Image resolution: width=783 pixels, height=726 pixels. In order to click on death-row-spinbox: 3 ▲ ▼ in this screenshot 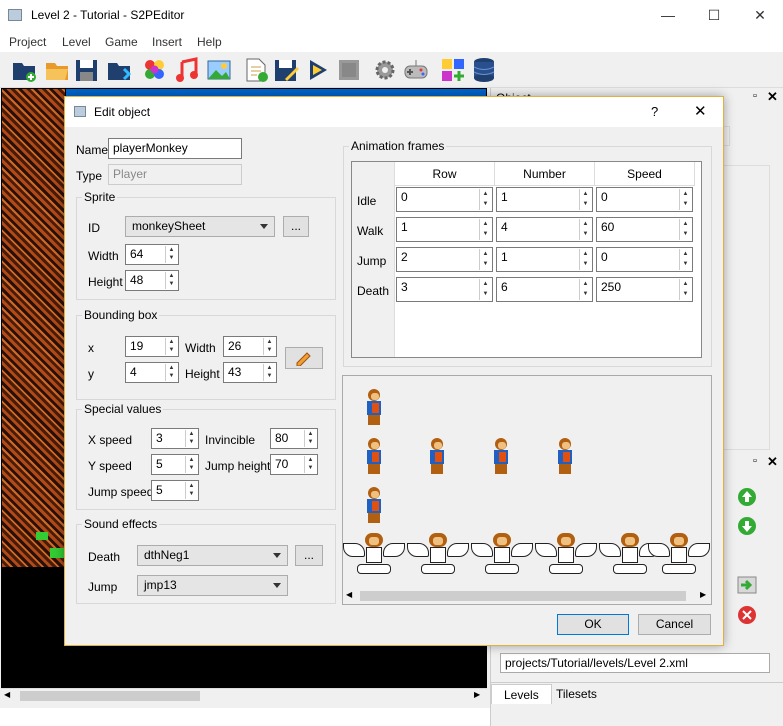, I will do `click(444, 289)`.